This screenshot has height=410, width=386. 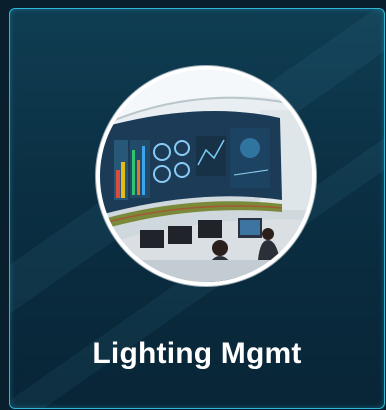 What do you see at coordinates (197, 353) in the screenshot?
I see `card-title: Lighting Mgmt` at bounding box center [197, 353].